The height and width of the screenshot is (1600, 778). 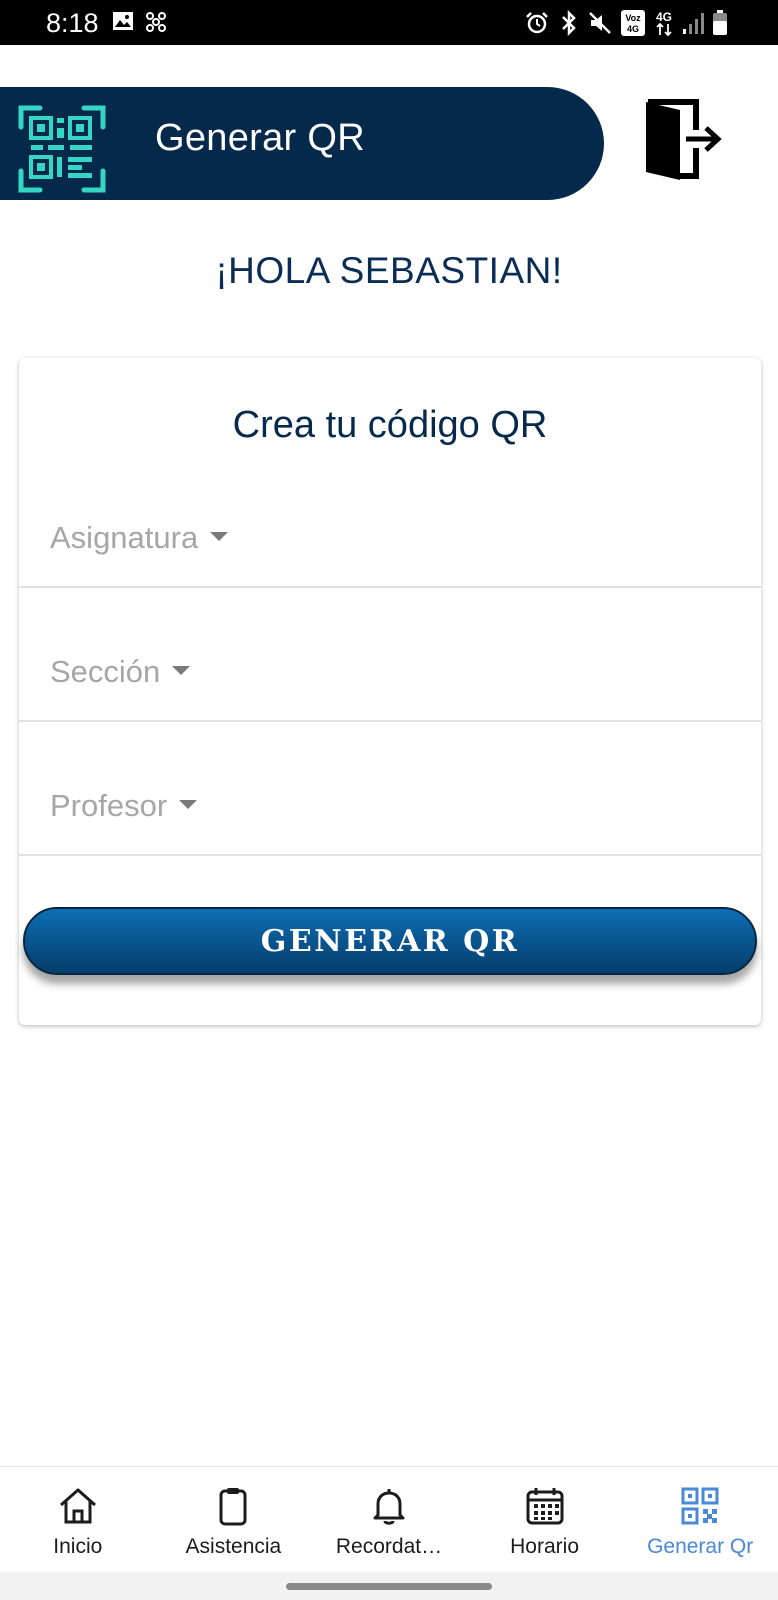 What do you see at coordinates (389, 1507) in the screenshot?
I see `bell-icon` at bounding box center [389, 1507].